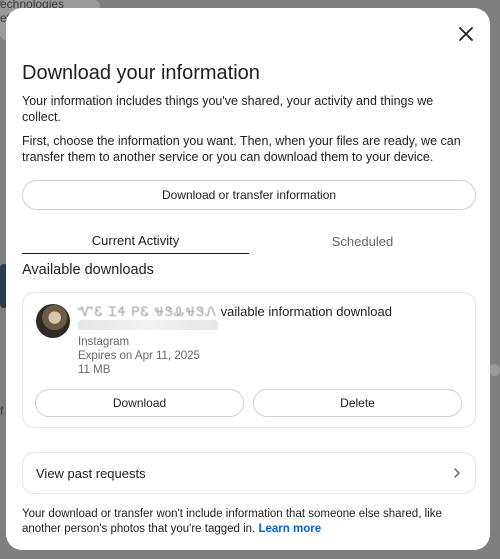 Image resolution: width=500 pixels, height=559 pixels. Describe the element at coordinates (53, 321) in the screenshot. I see `avatar` at that location.